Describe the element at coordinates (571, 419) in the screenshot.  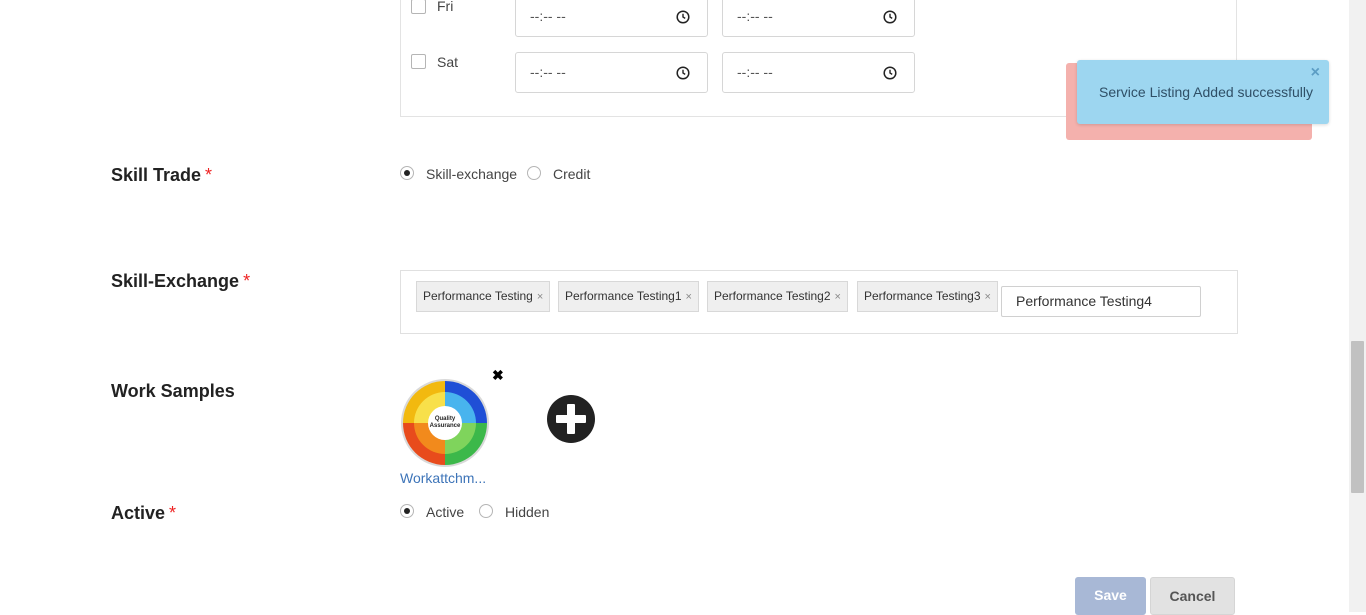
I see `plus-circle-icon` at that location.